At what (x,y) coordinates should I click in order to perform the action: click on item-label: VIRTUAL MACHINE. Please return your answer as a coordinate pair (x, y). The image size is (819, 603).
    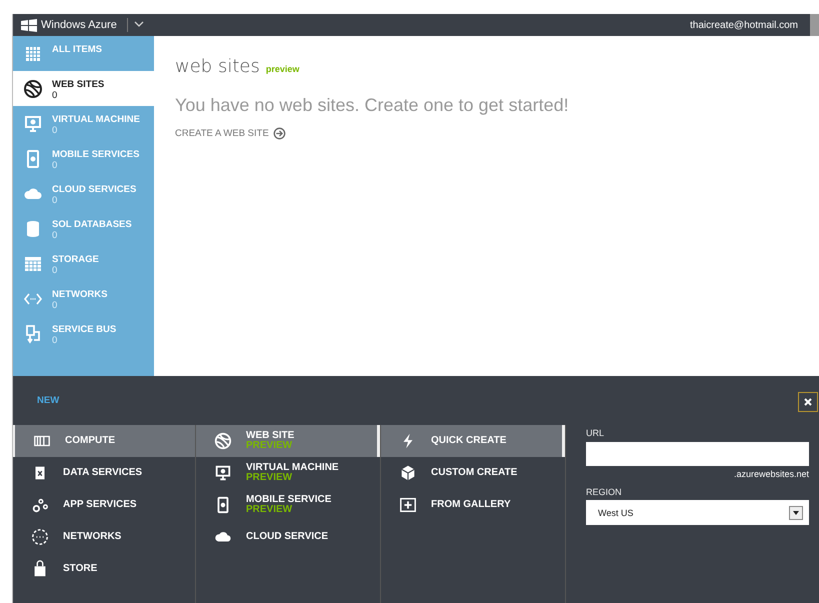
    Looking at the image, I should click on (96, 119).